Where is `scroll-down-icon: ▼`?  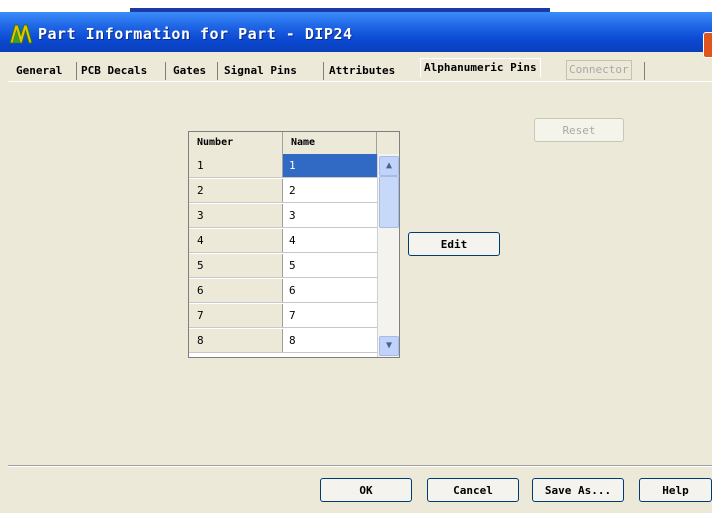
scroll-down-icon: ▼ is located at coordinates (389, 346).